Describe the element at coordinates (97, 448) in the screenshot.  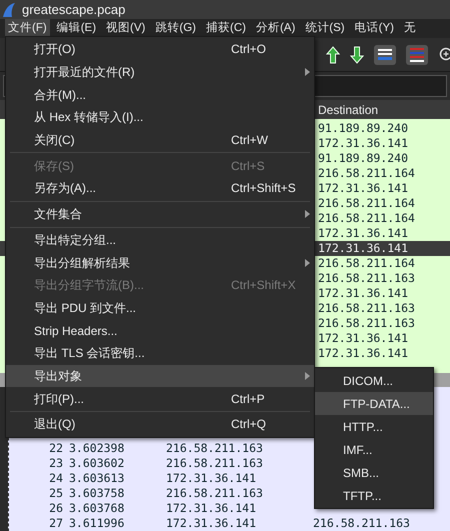
I see `table-cell-text: 3.602398` at that location.